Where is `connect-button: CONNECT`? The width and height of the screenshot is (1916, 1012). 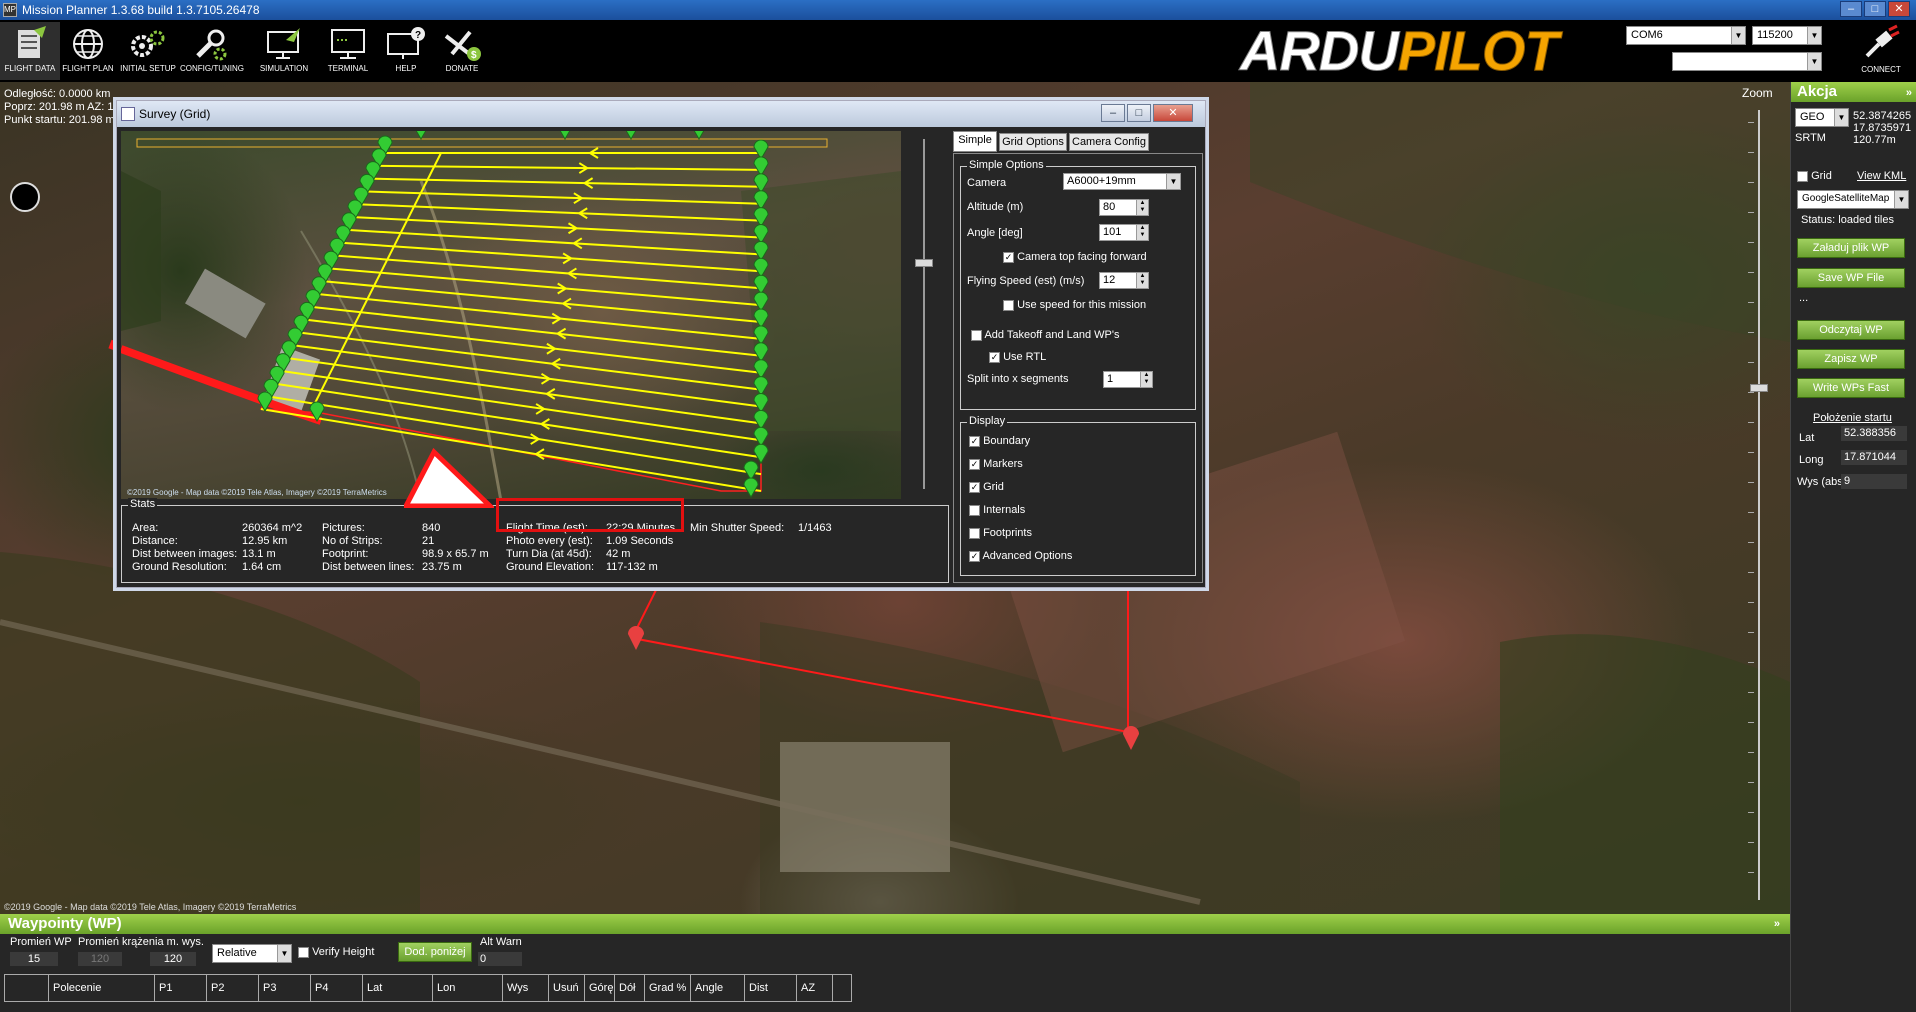
connect-button: CONNECT is located at coordinates (1881, 52).